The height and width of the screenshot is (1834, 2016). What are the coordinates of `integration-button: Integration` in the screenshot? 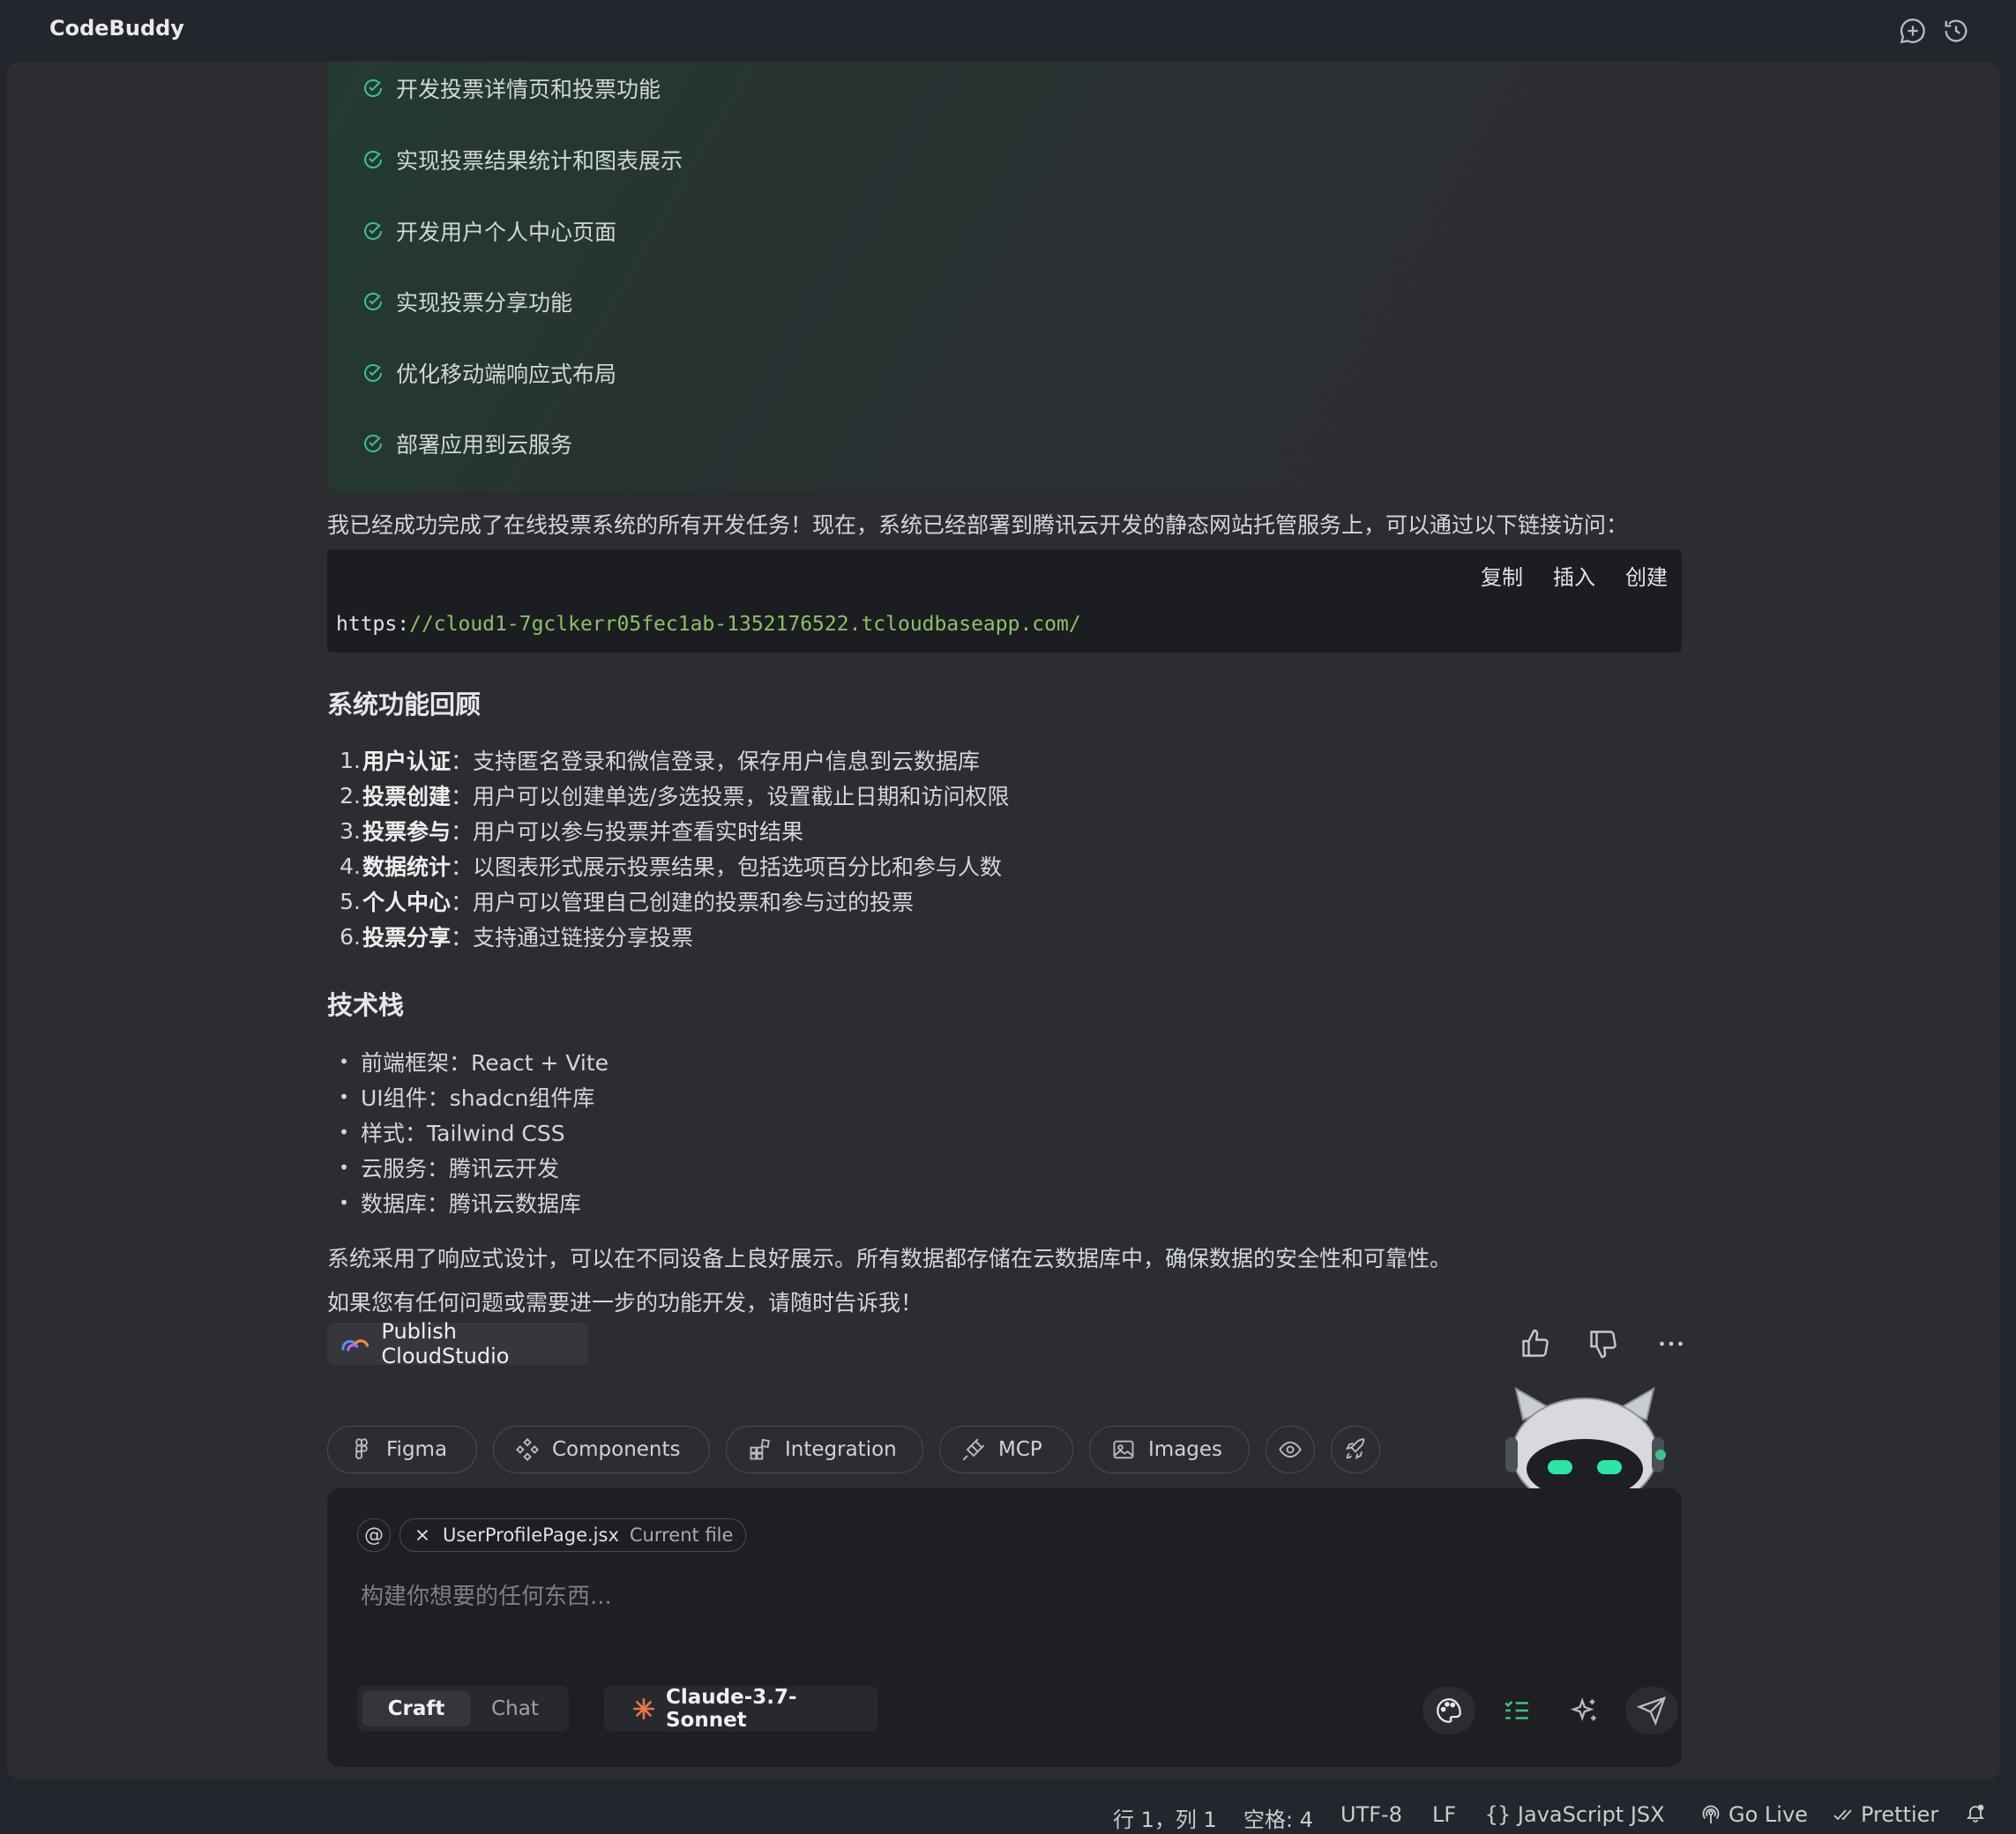 It's located at (824, 1449).